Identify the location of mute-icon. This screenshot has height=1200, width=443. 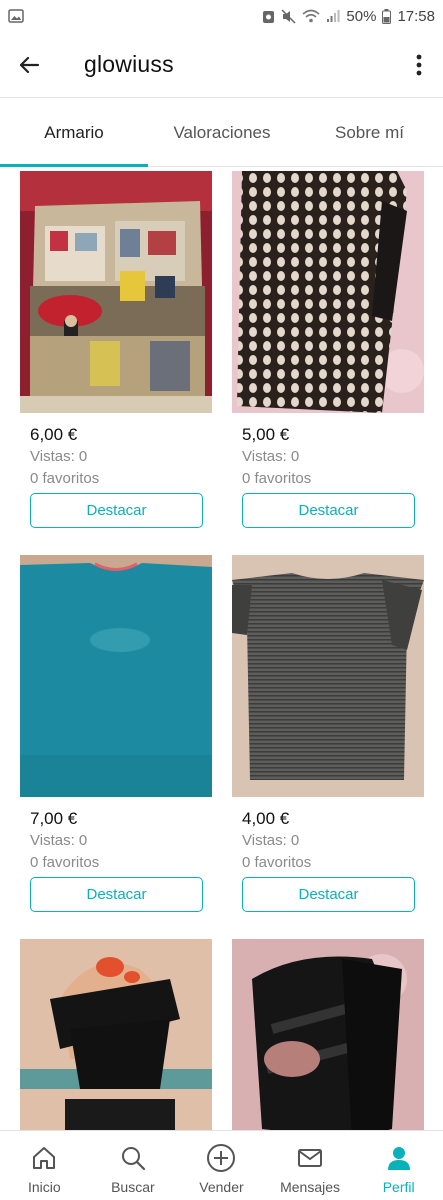
(288, 16).